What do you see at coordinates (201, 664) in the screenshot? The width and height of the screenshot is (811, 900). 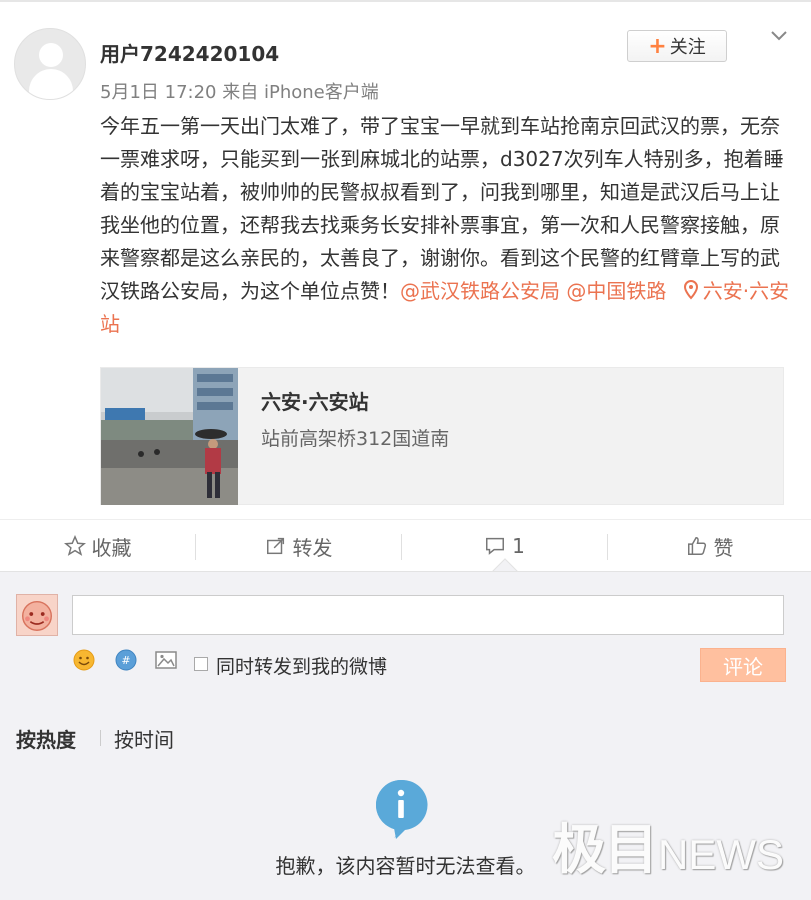 I see `also-repost-checkbox` at bounding box center [201, 664].